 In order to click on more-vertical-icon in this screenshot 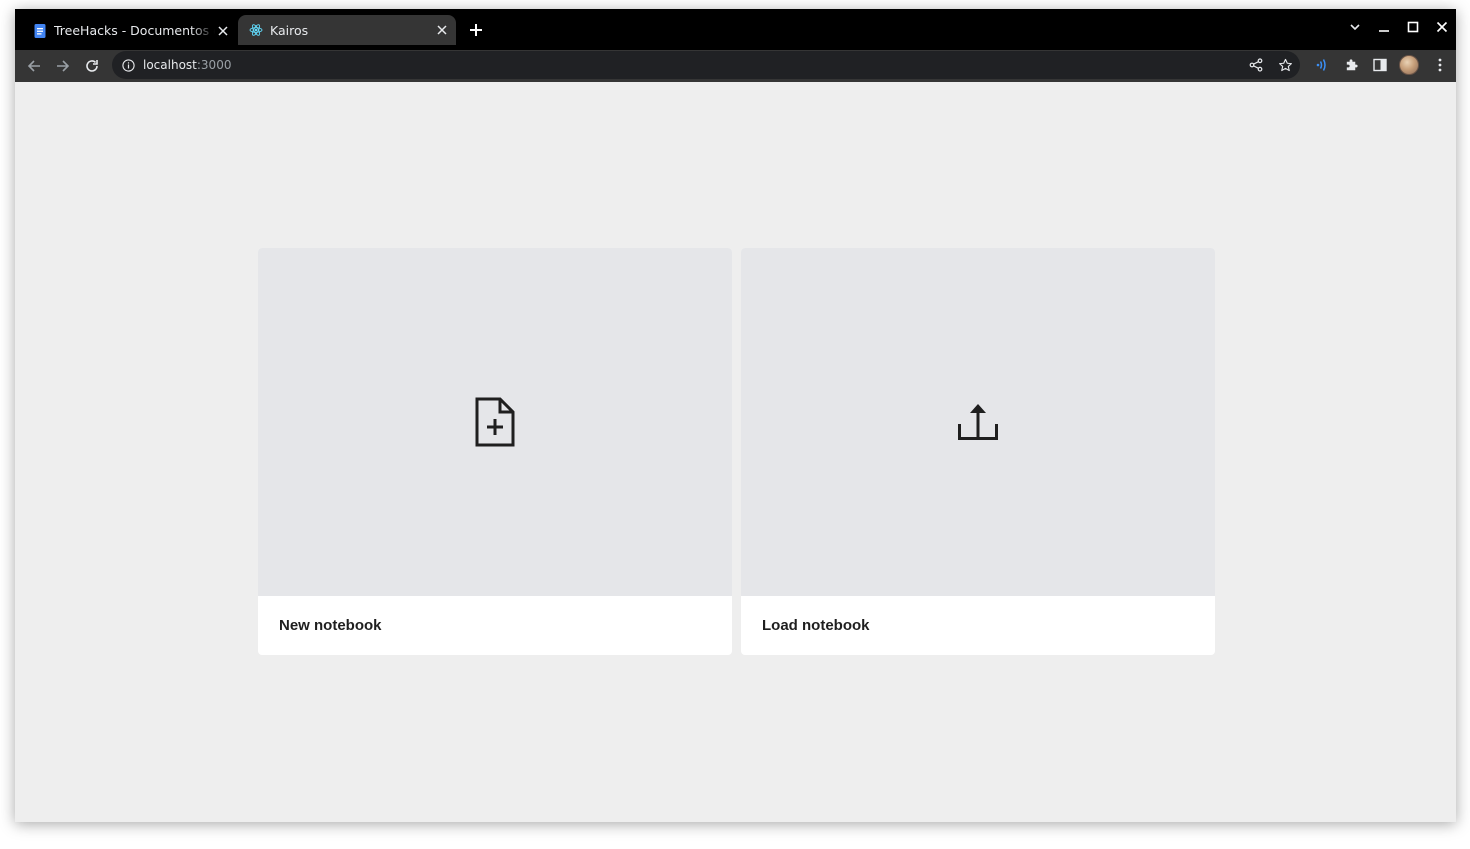, I will do `click(1440, 65)`.